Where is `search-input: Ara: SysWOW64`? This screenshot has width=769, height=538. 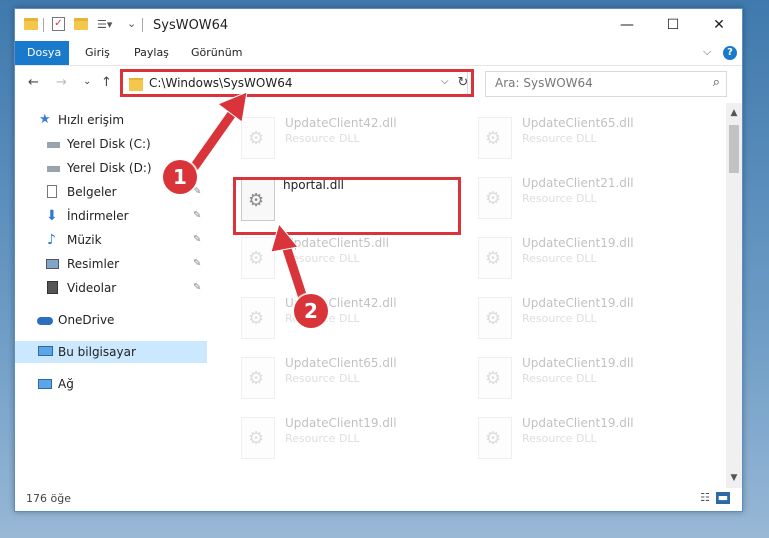 search-input: Ara: SysWOW64 is located at coordinates (544, 83).